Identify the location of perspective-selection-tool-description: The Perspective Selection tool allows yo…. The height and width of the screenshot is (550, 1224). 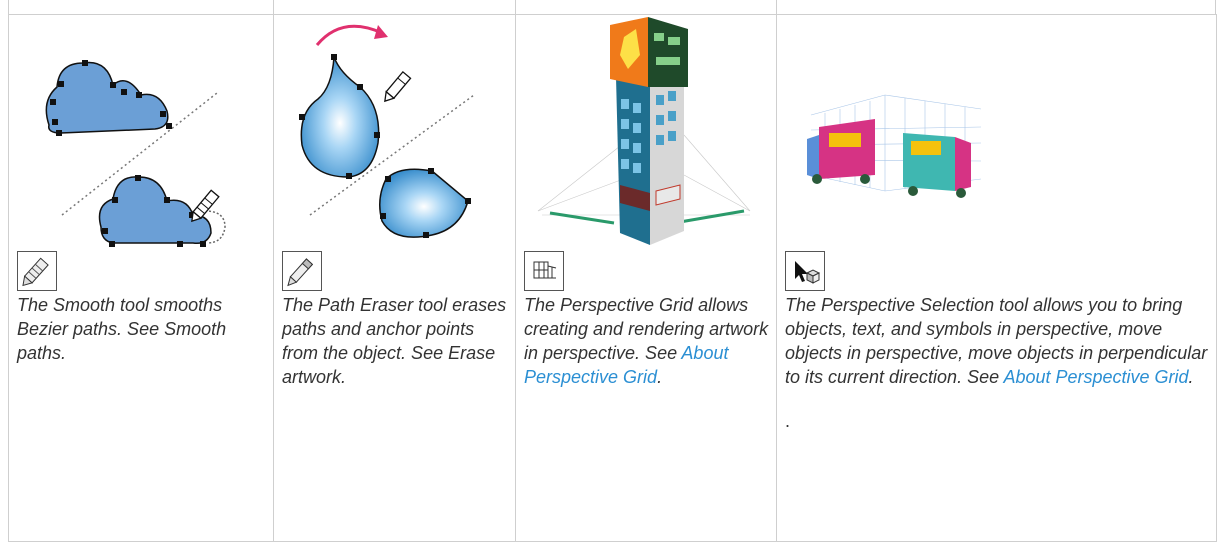
(1000, 341).